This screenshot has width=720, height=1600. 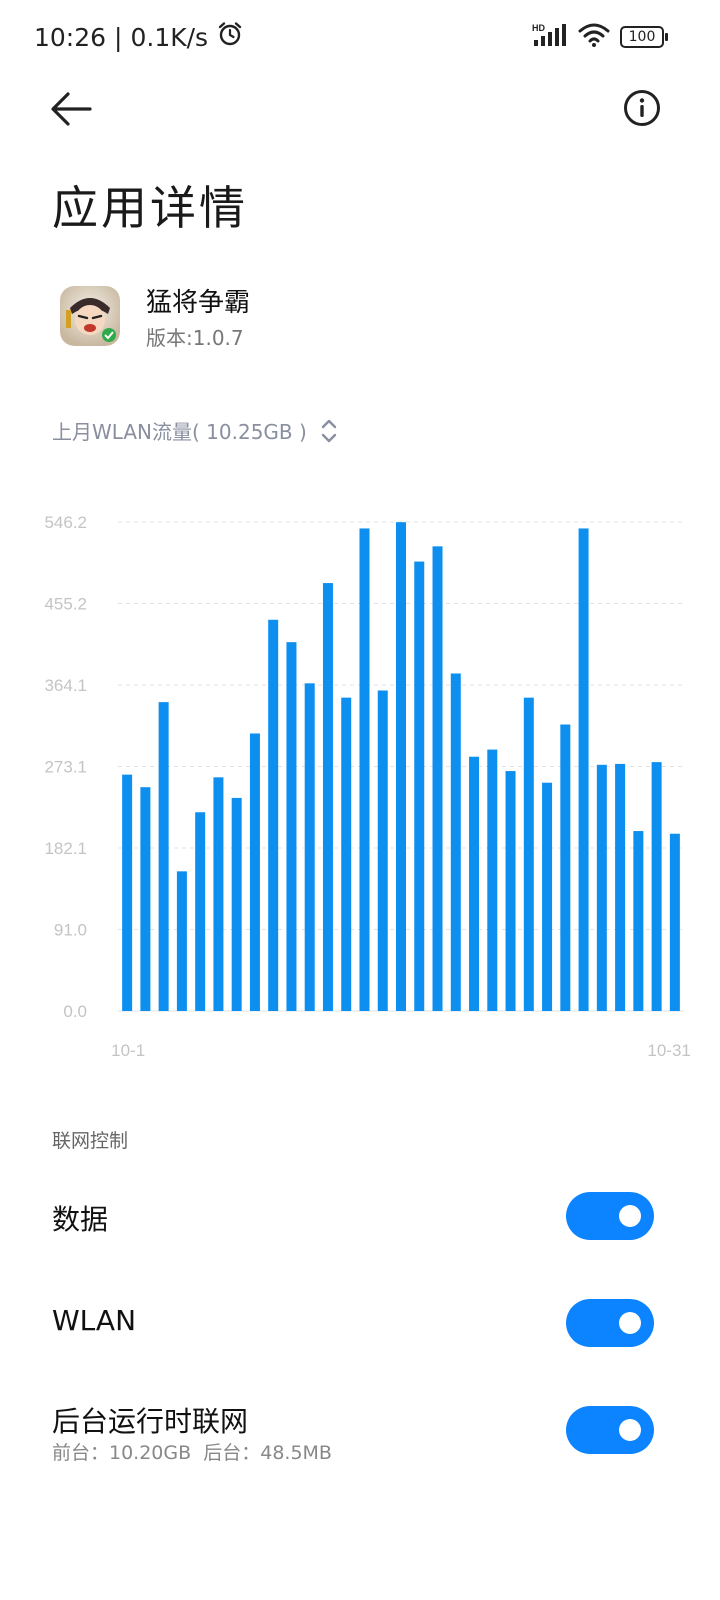 What do you see at coordinates (169, 37) in the screenshot?
I see `network-speed: 0.1K/s` at bounding box center [169, 37].